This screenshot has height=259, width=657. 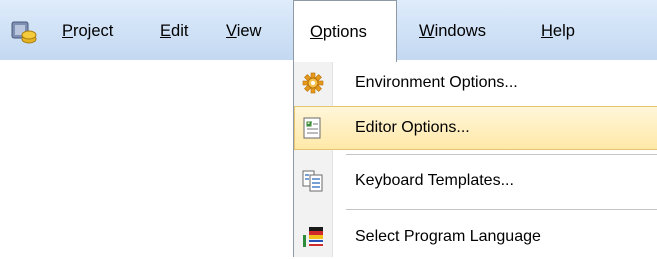 I want to click on program-language-flags-icon, so click(x=313, y=237).